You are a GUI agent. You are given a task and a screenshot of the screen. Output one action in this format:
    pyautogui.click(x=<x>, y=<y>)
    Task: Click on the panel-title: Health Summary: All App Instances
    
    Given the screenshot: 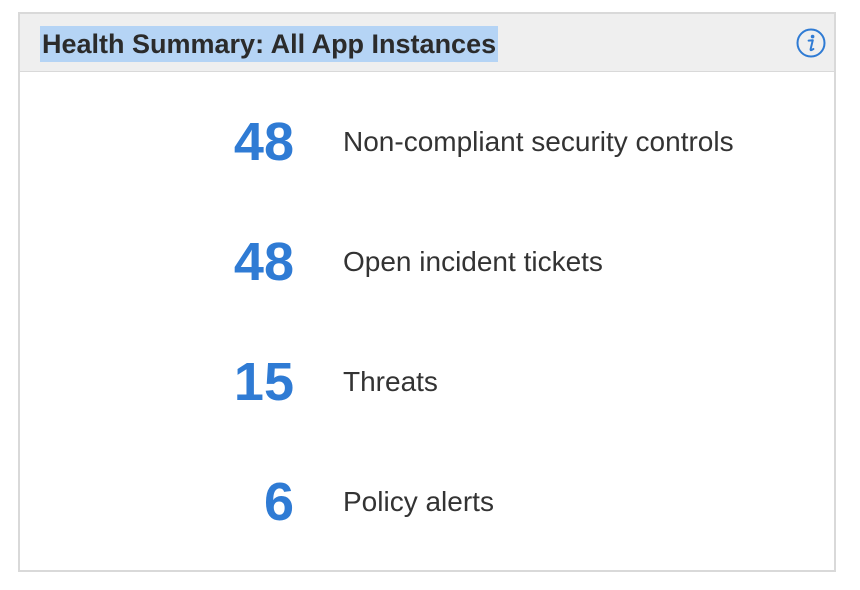 What is the action you would take?
    pyautogui.click(x=269, y=44)
    